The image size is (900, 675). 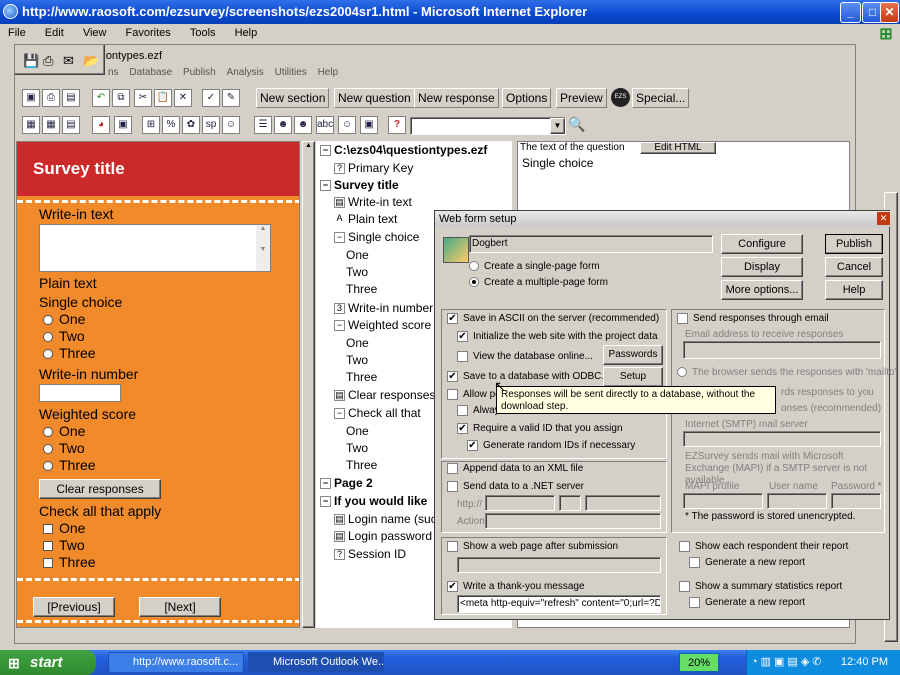 I want to click on tree-node-session-id: ? Session ID, so click(x=370, y=554).